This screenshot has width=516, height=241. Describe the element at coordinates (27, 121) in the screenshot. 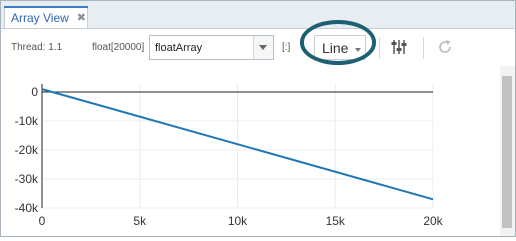

I see `y-tick-label: -10k` at that location.